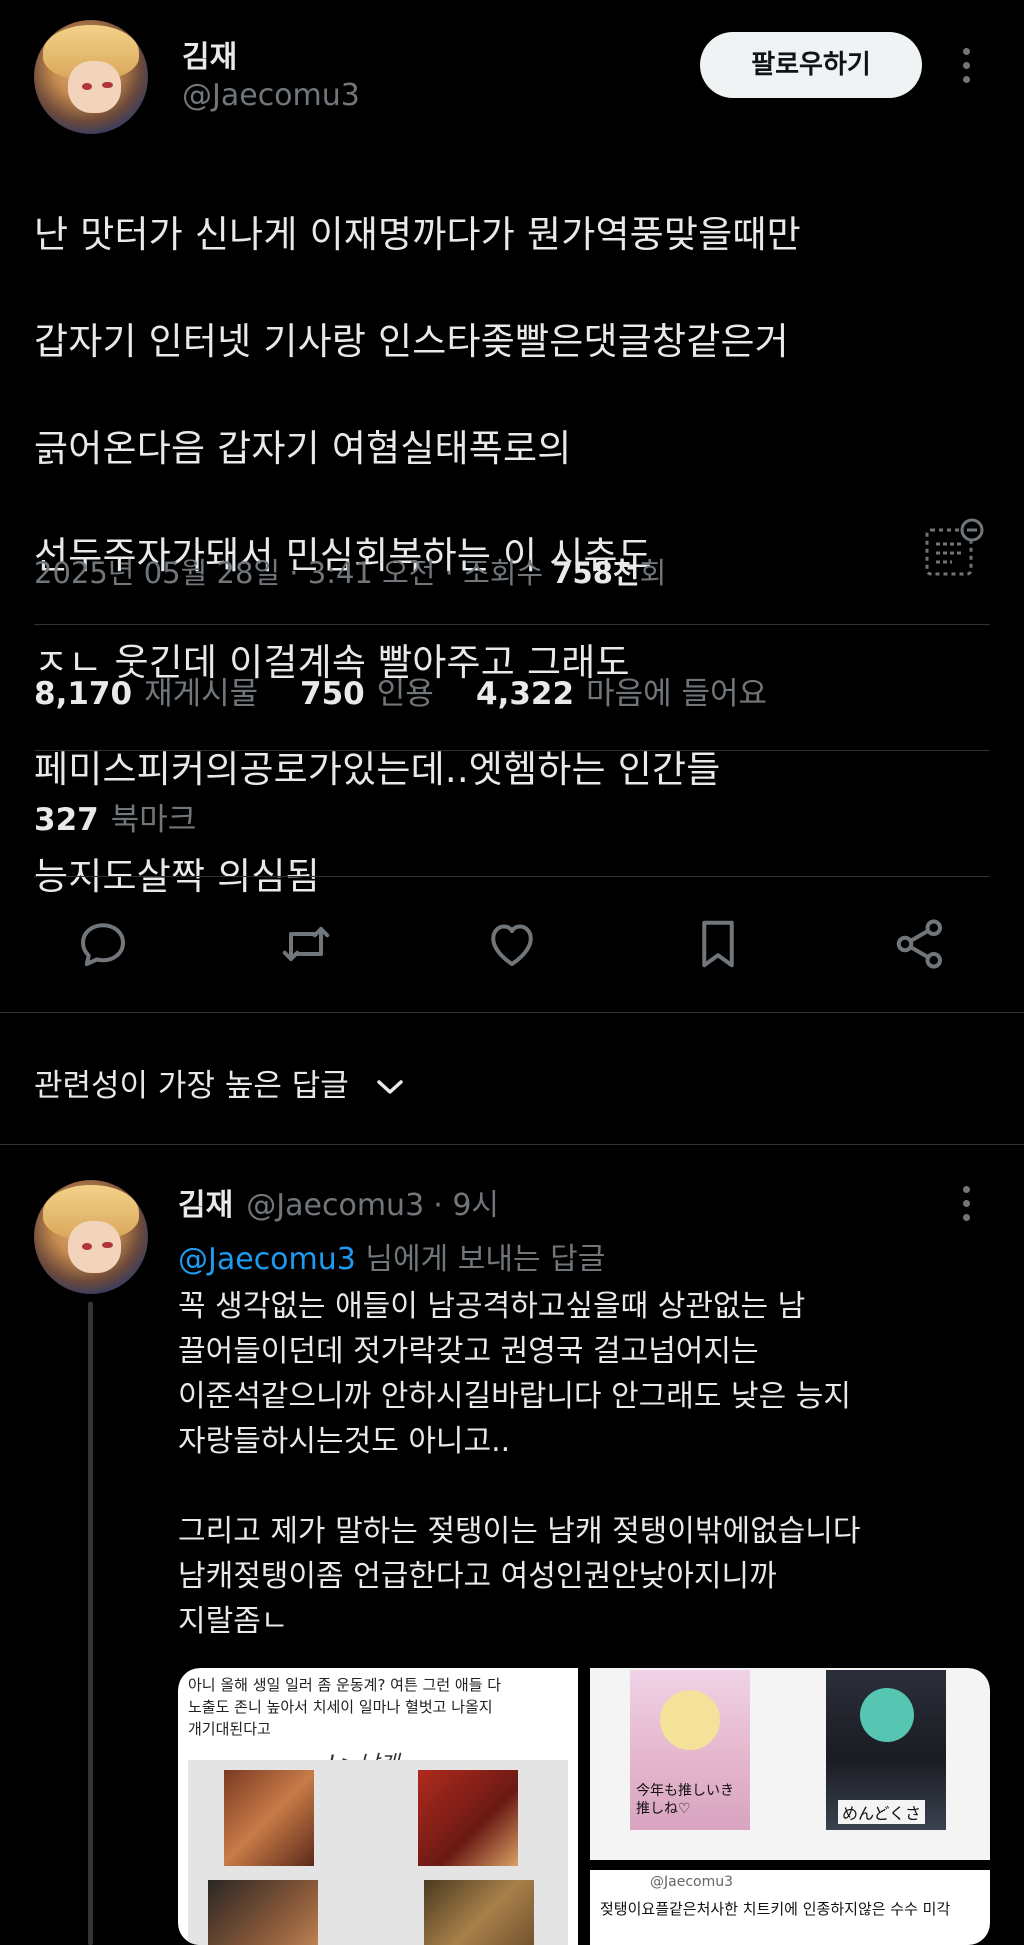 This screenshot has height=1945, width=1024. I want to click on quotes-label: 인용, so click(405, 694).